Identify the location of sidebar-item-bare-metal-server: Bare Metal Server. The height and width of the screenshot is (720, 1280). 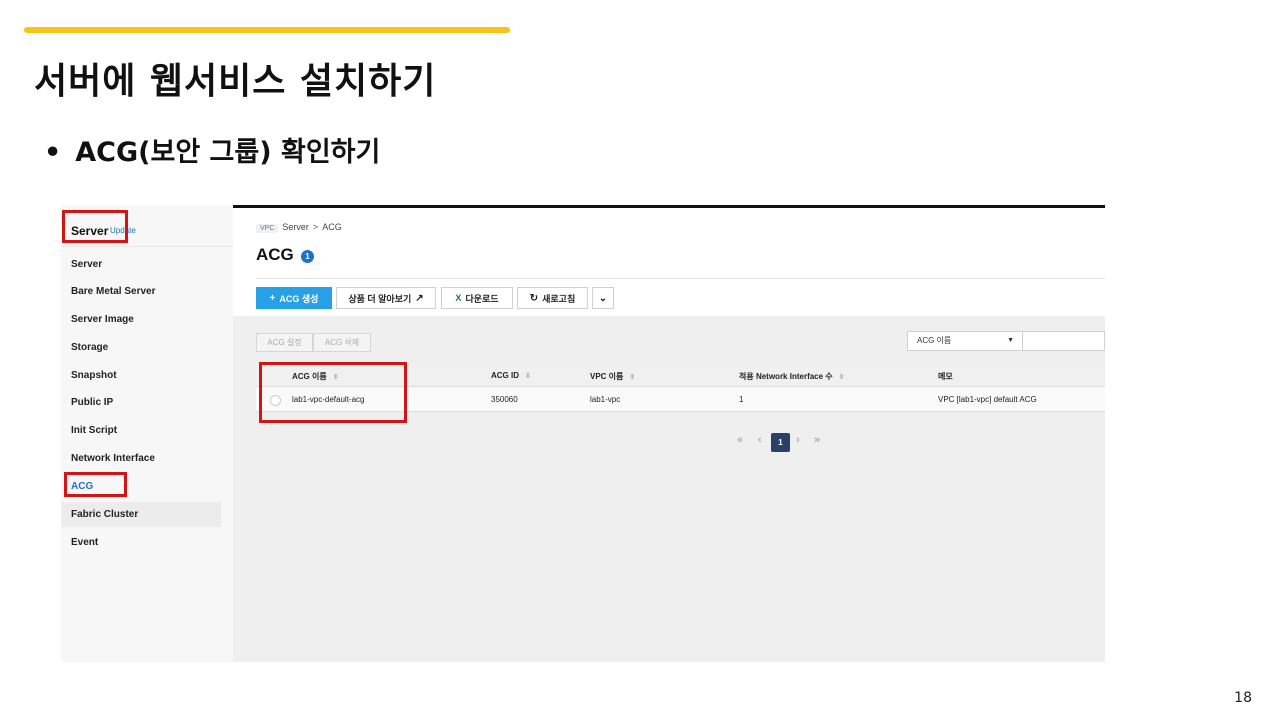
(113, 291).